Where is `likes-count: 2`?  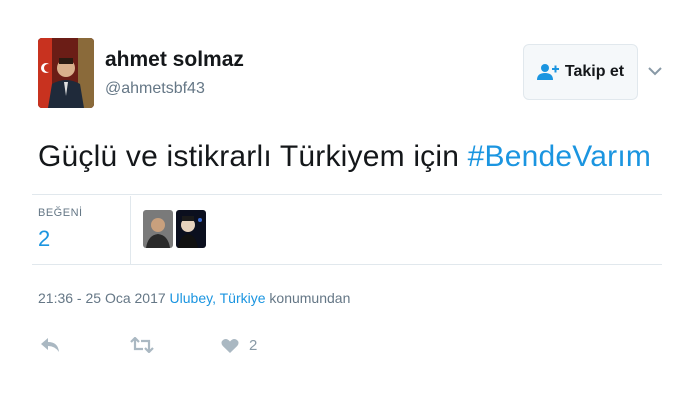
likes-count: 2 is located at coordinates (44, 239).